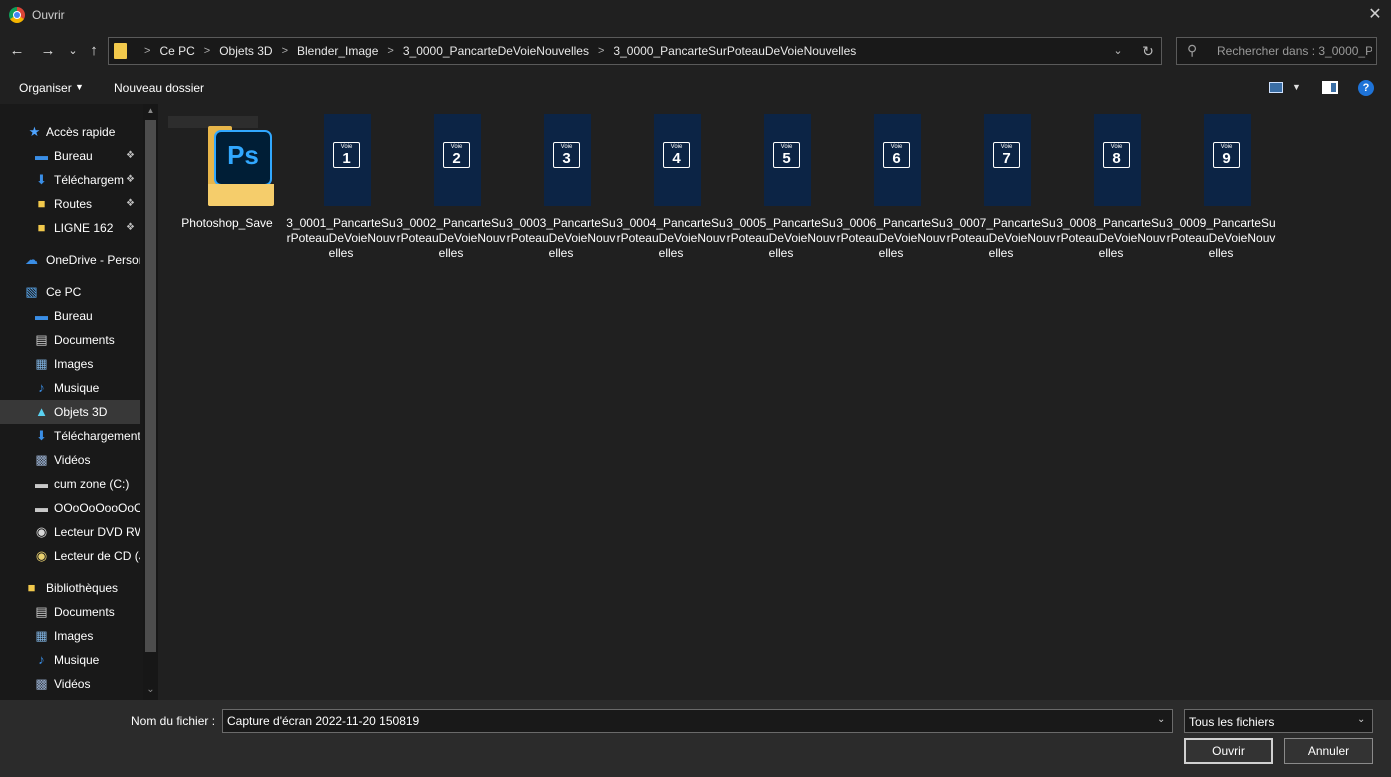 The height and width of the screenshot is (777, 1391). I want to click on sidebar-item-downloads: ⬇ Téléchargements, so click(70, 436).